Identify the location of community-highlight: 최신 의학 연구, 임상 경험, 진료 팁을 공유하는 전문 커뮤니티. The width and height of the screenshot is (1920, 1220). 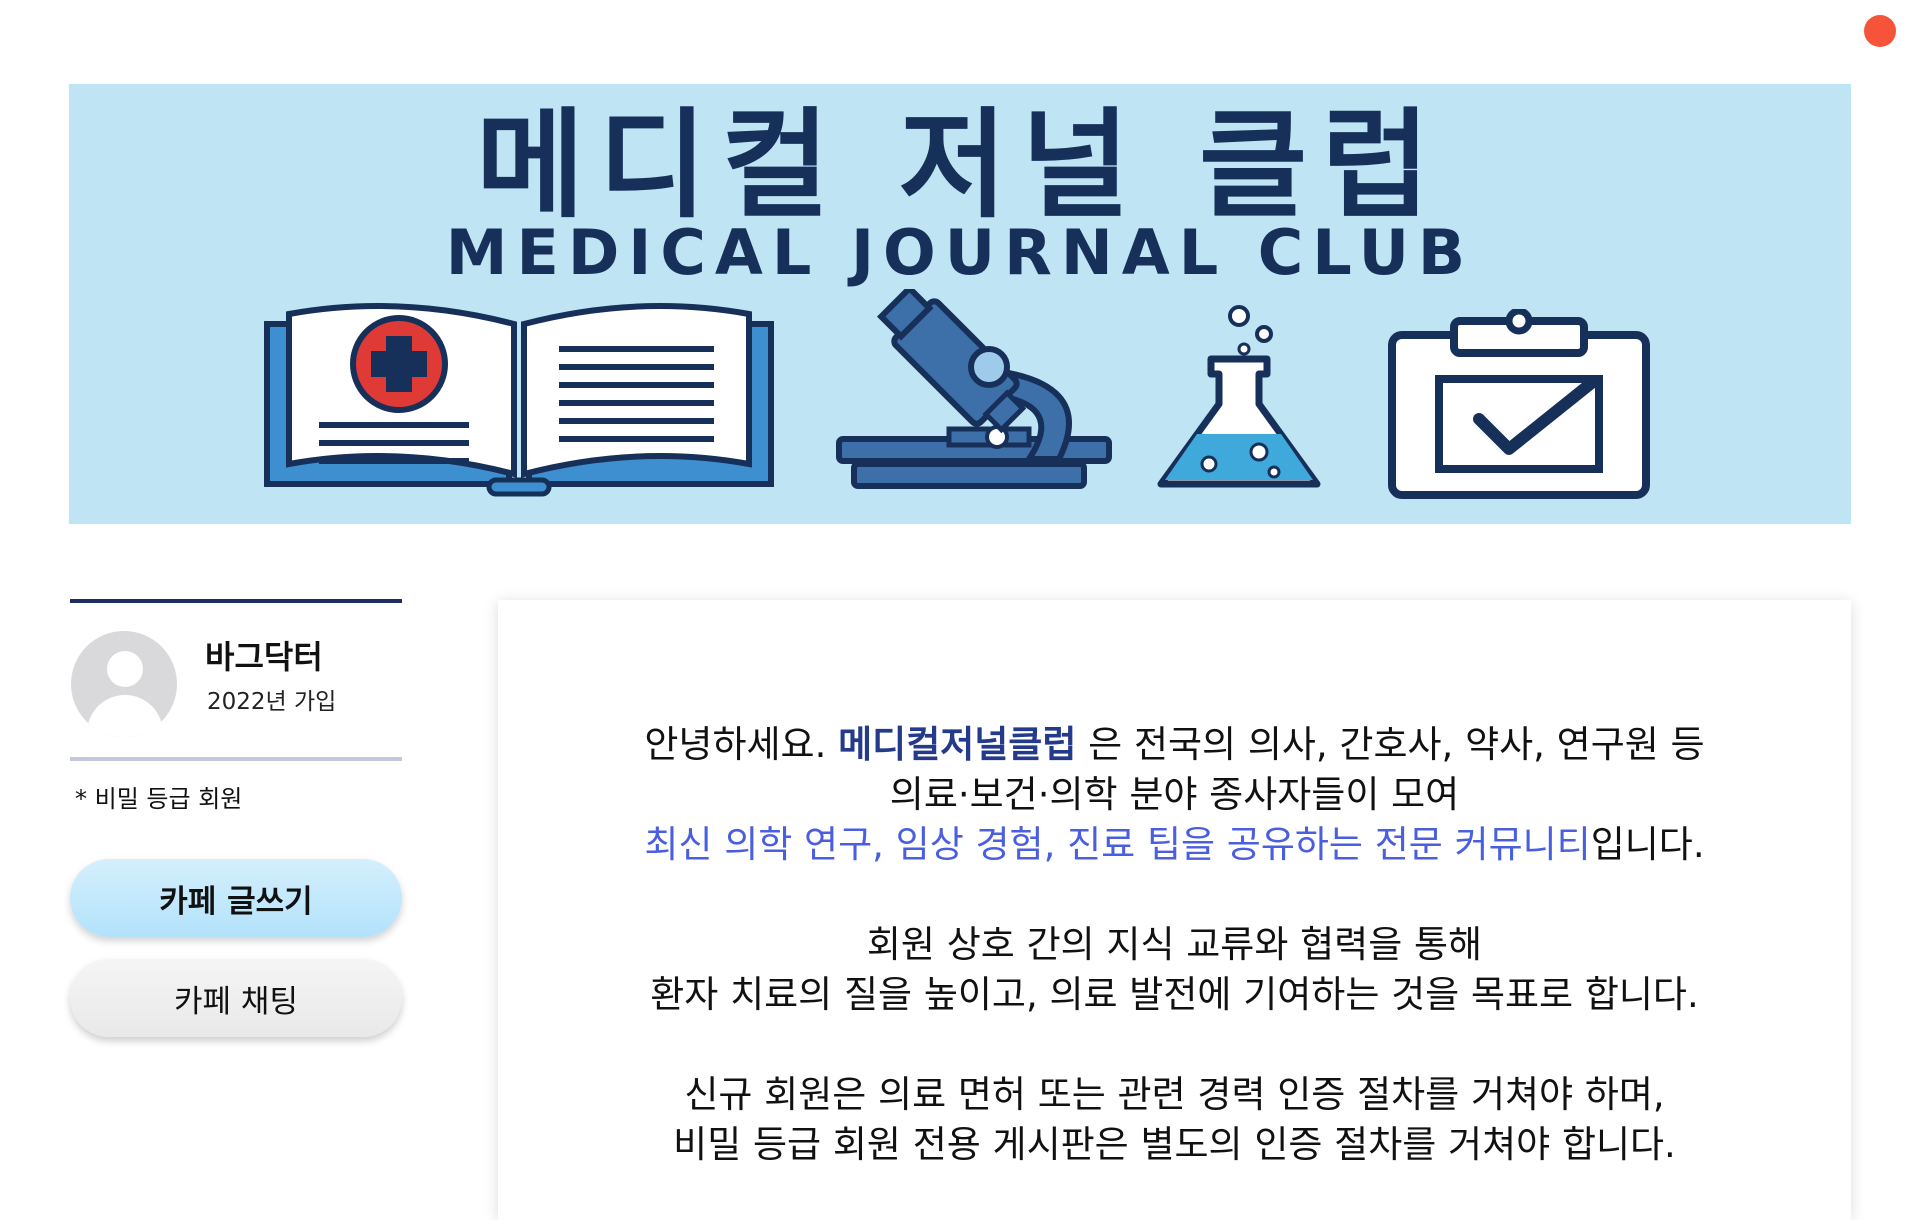
(1117, 844).